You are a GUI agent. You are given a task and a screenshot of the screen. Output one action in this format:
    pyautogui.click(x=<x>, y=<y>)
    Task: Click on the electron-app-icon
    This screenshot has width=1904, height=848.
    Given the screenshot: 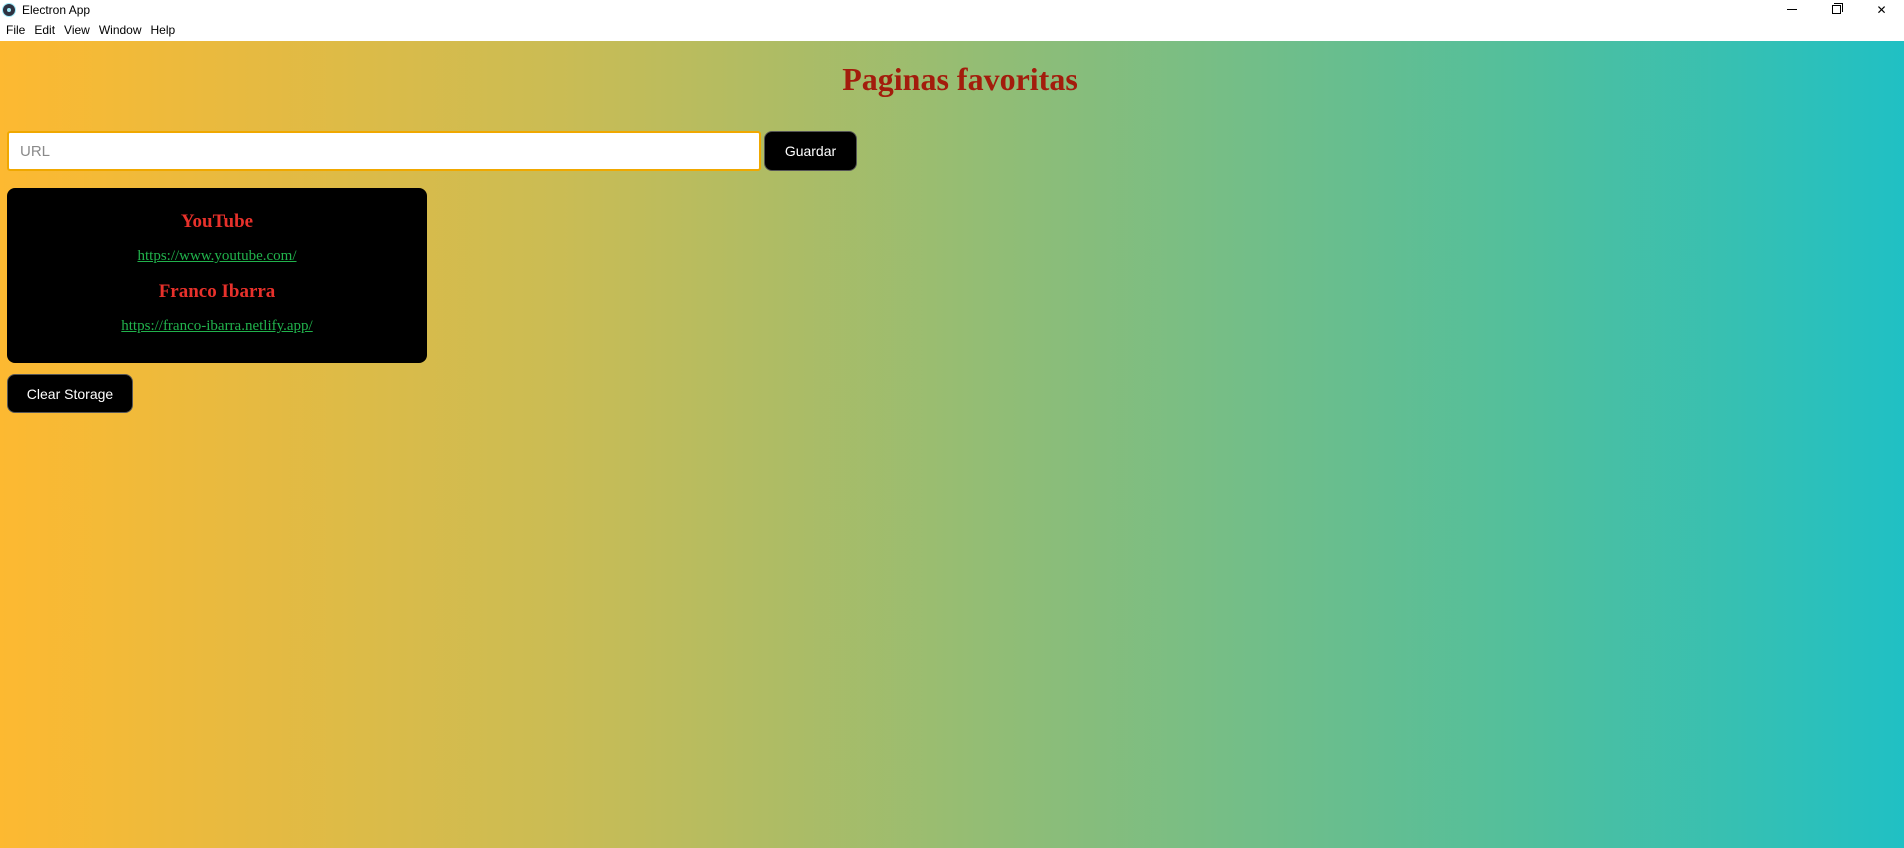 What is the action you would take?
    pyautogui.click(x=9, y=9)
    